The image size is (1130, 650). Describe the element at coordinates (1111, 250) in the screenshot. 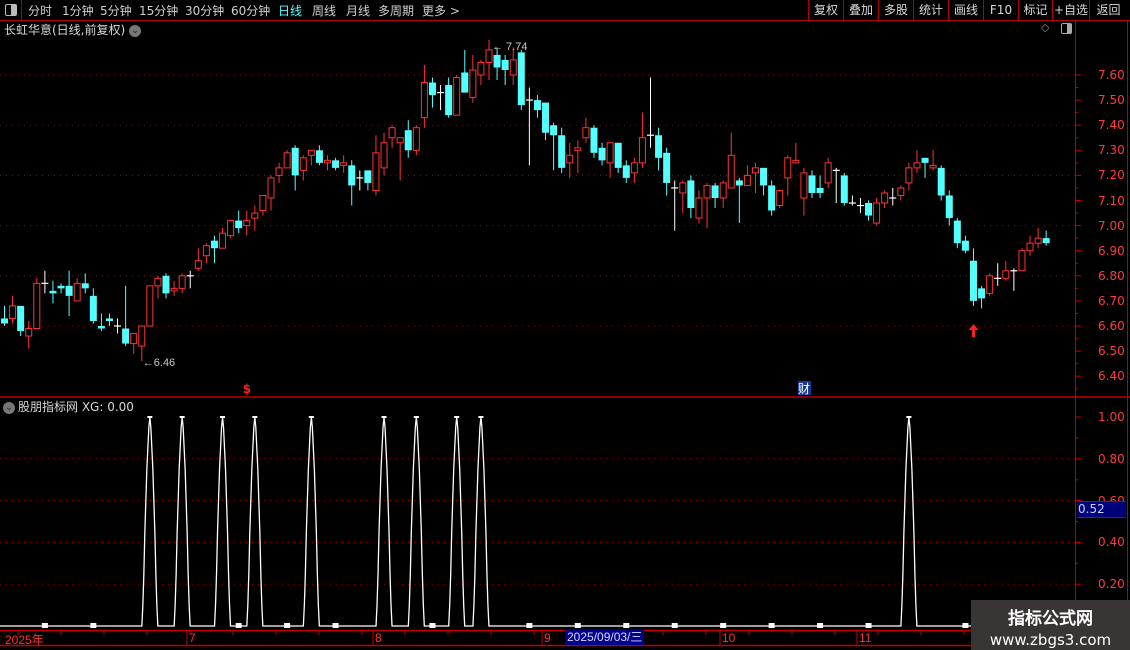

I see `price-tick-label: 6.90` at that location.